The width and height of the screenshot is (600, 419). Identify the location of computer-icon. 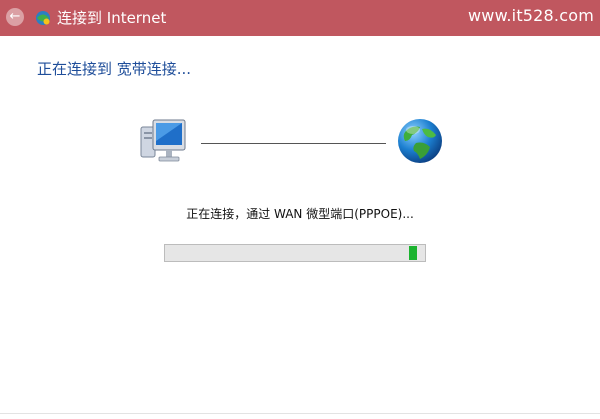
(163, 140).